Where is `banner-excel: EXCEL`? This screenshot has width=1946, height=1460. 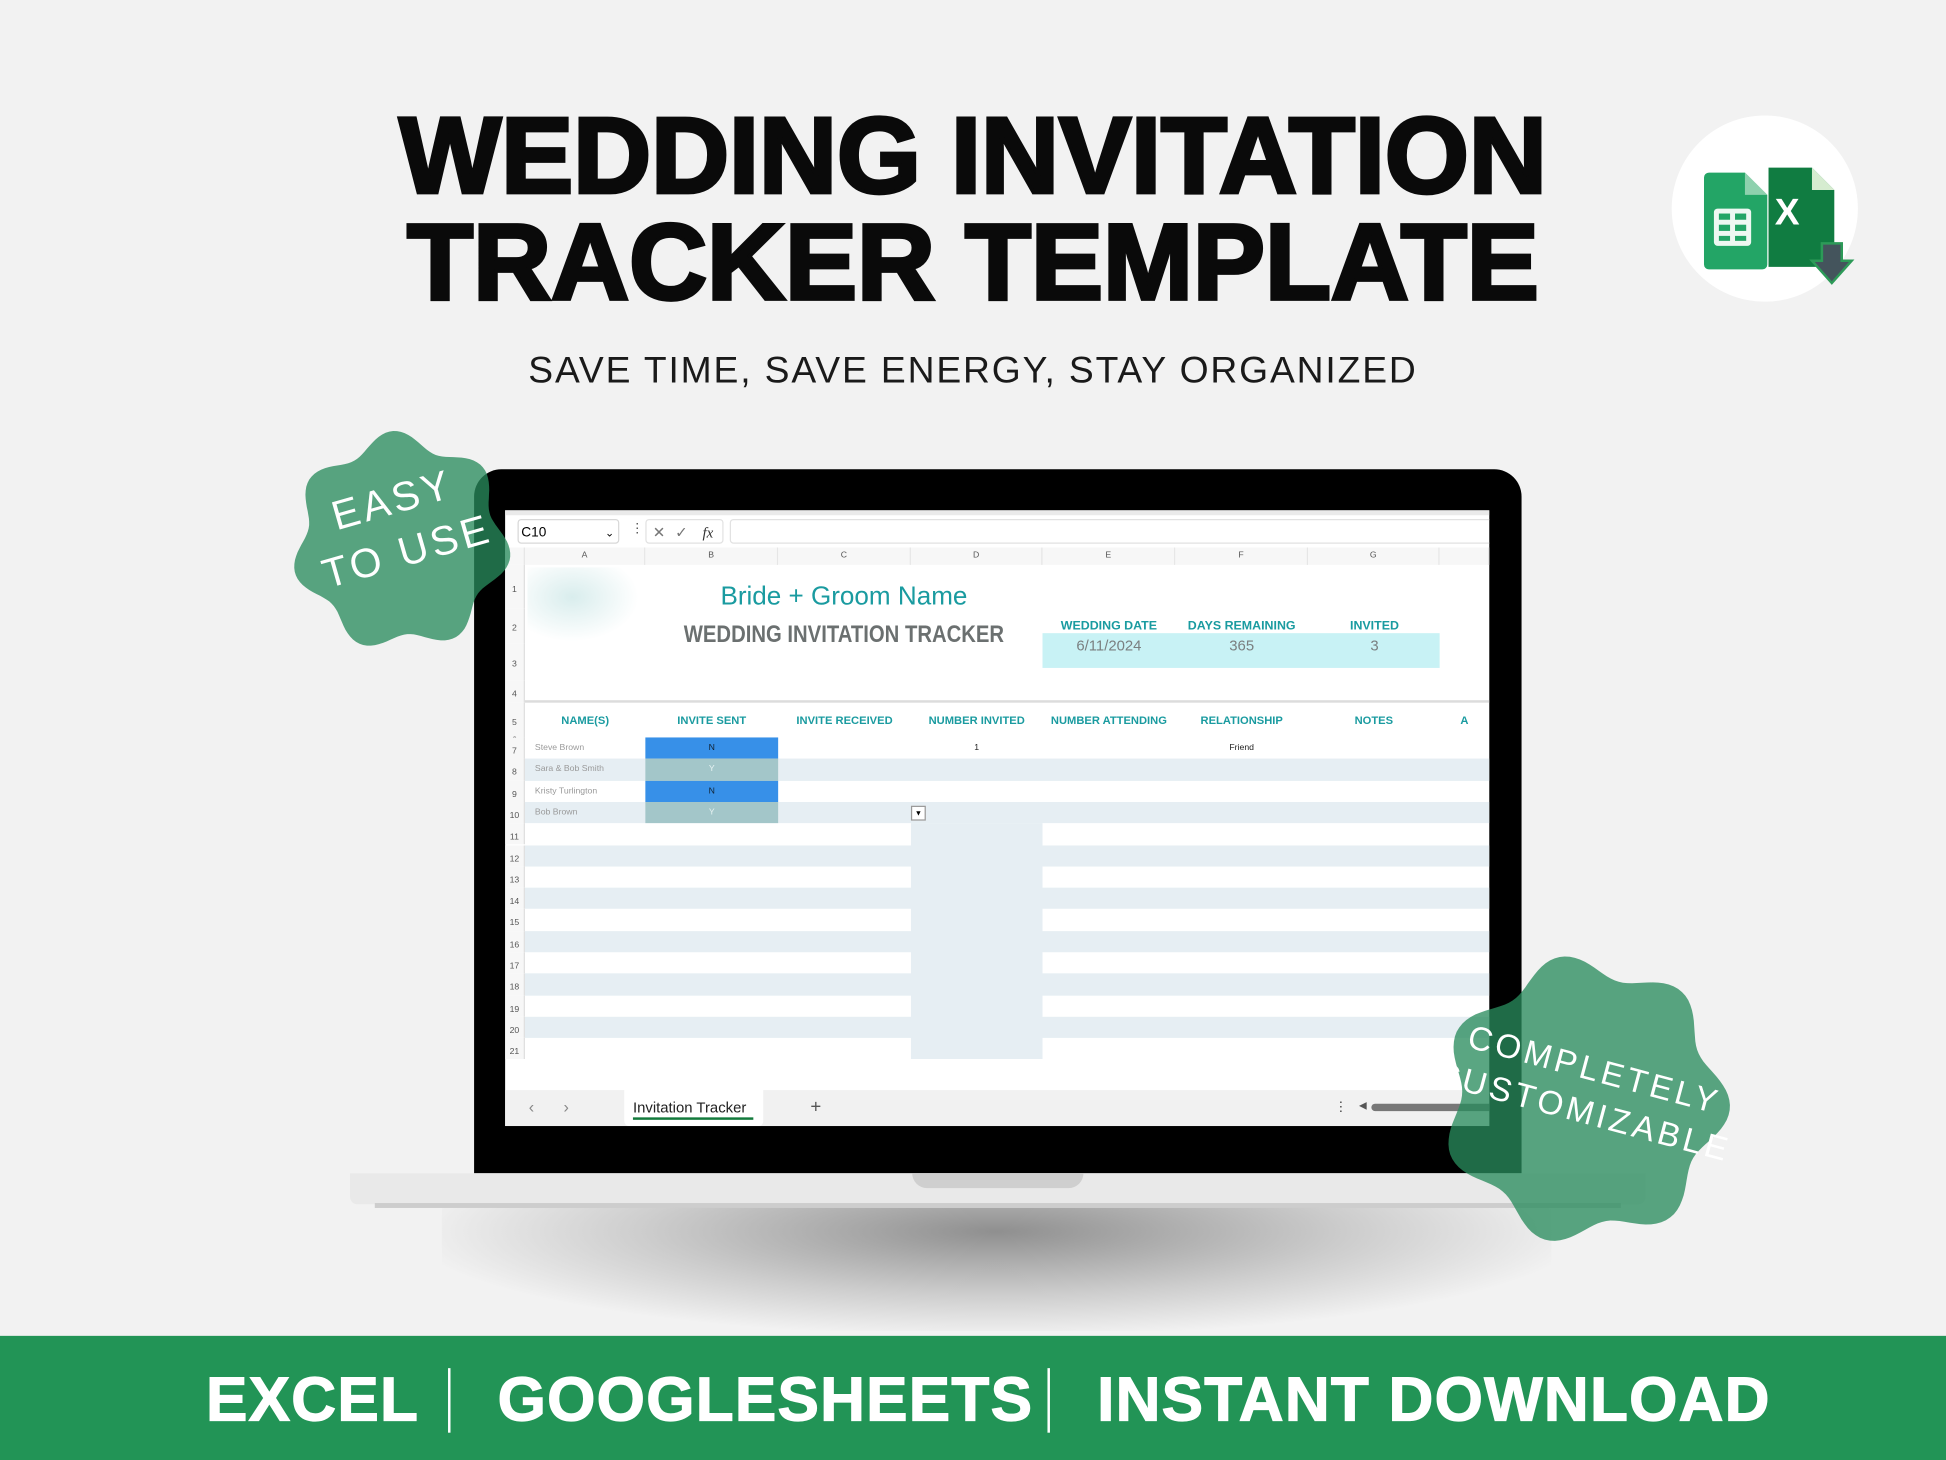
banner-excel: EXCEL is located at coordinates (312, 1399).